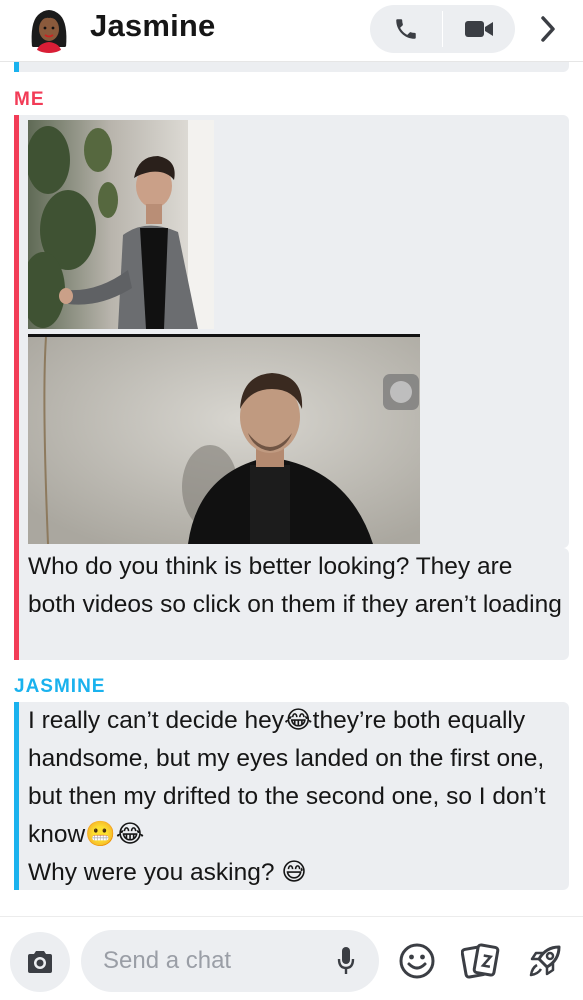 The image size is (583, 1000). What do you see at coordinates (291, 67) in the screenshot?
I see `previous-message-stub` at bounding box center [291, 67].